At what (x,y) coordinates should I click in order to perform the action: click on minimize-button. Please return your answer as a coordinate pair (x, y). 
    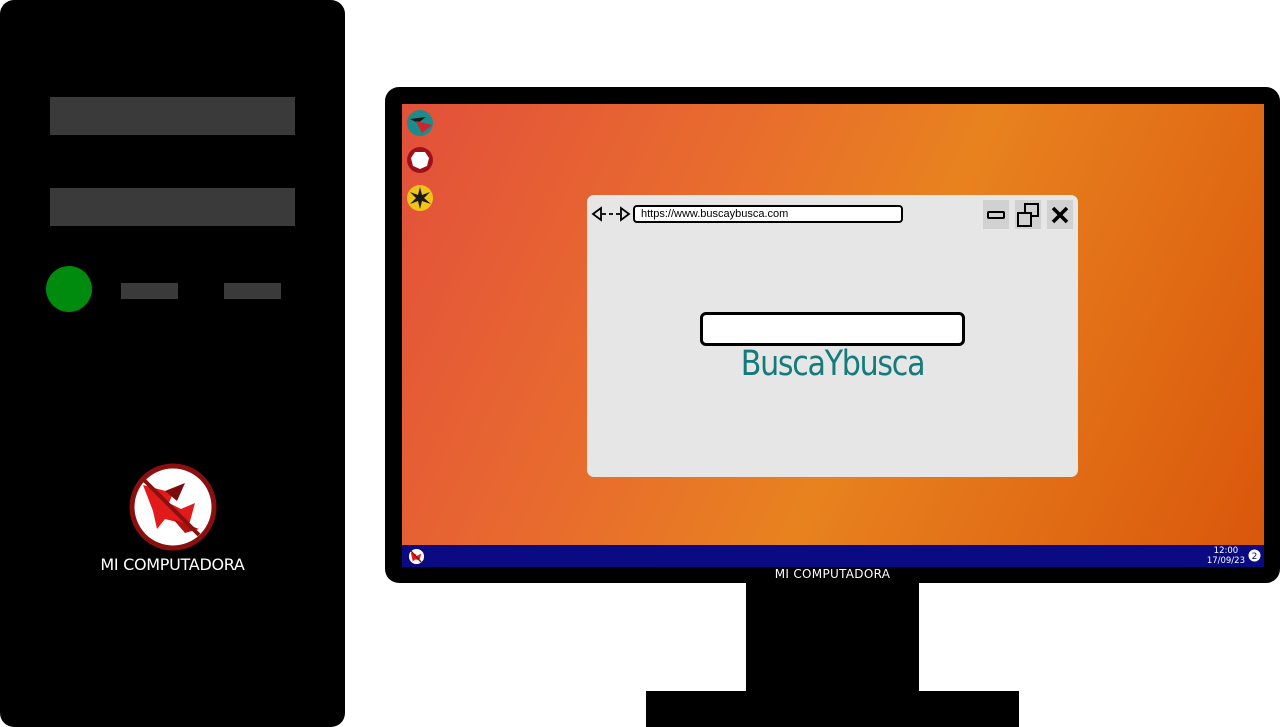
    Looking at the image, I should click on (996, 214).